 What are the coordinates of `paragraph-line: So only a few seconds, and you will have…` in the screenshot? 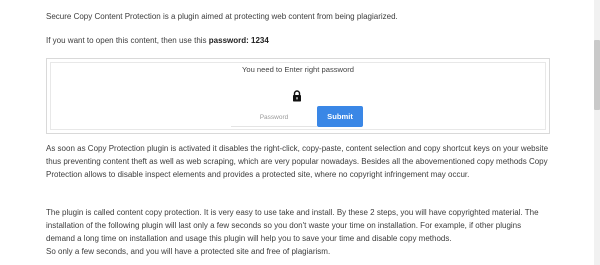 It's located at (188, 251).